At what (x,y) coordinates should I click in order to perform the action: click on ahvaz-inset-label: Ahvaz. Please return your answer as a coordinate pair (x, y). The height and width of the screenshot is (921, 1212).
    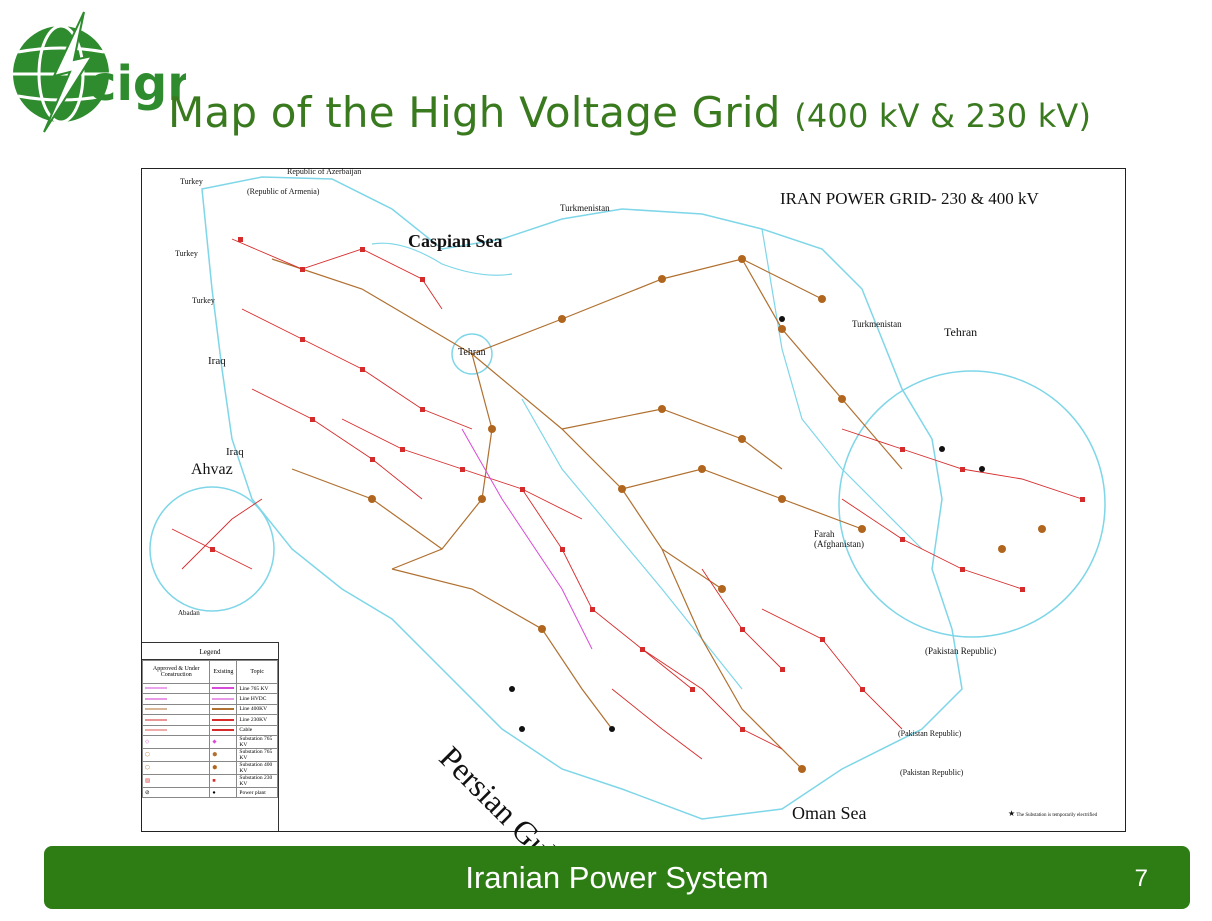
    Looking at the image, I should click on (212, 469).